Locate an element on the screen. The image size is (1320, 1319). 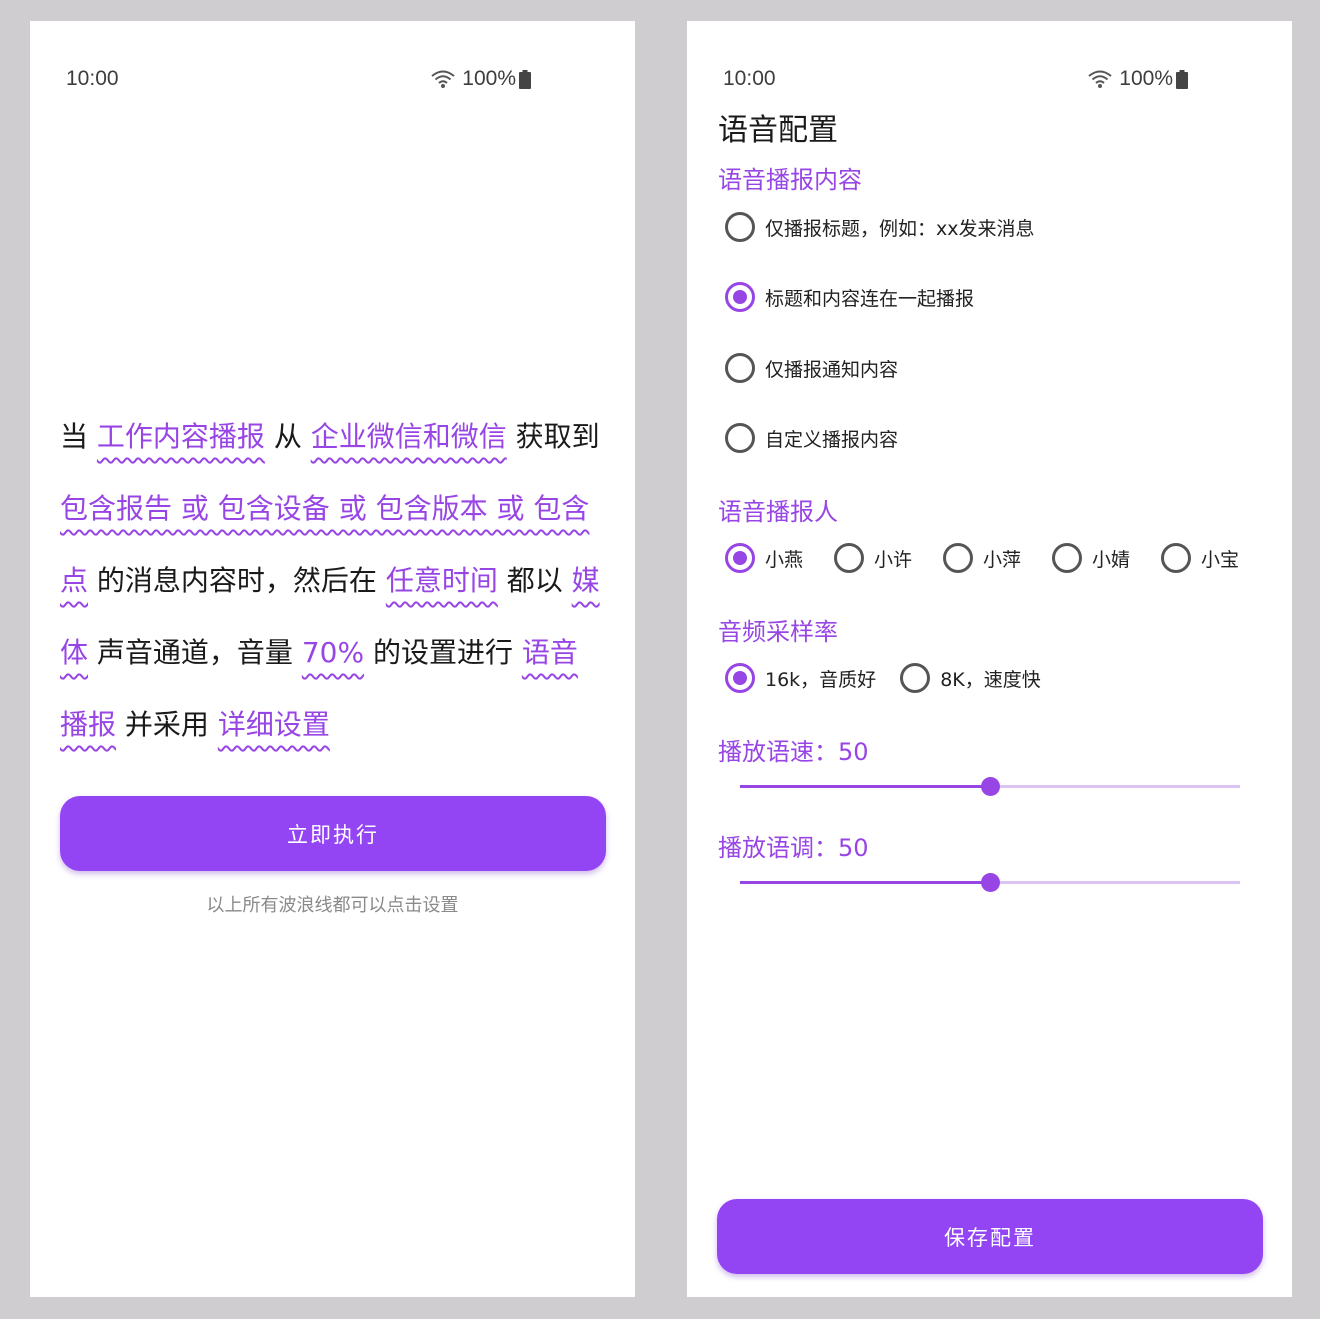
speaker-option: 小燕 is located at coordinates (779, 558).